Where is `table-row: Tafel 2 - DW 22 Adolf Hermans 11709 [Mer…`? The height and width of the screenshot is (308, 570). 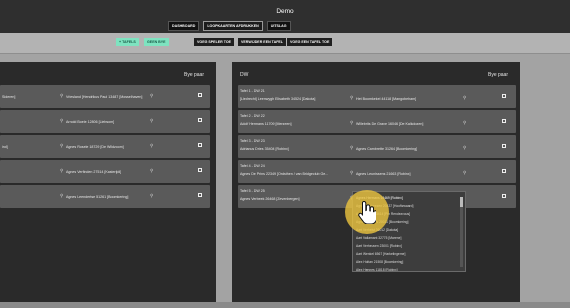
table-row: Tafel 2 - DW 22 Adolf Hermans 11709 [Mer… is located at coordinates (377, 121).